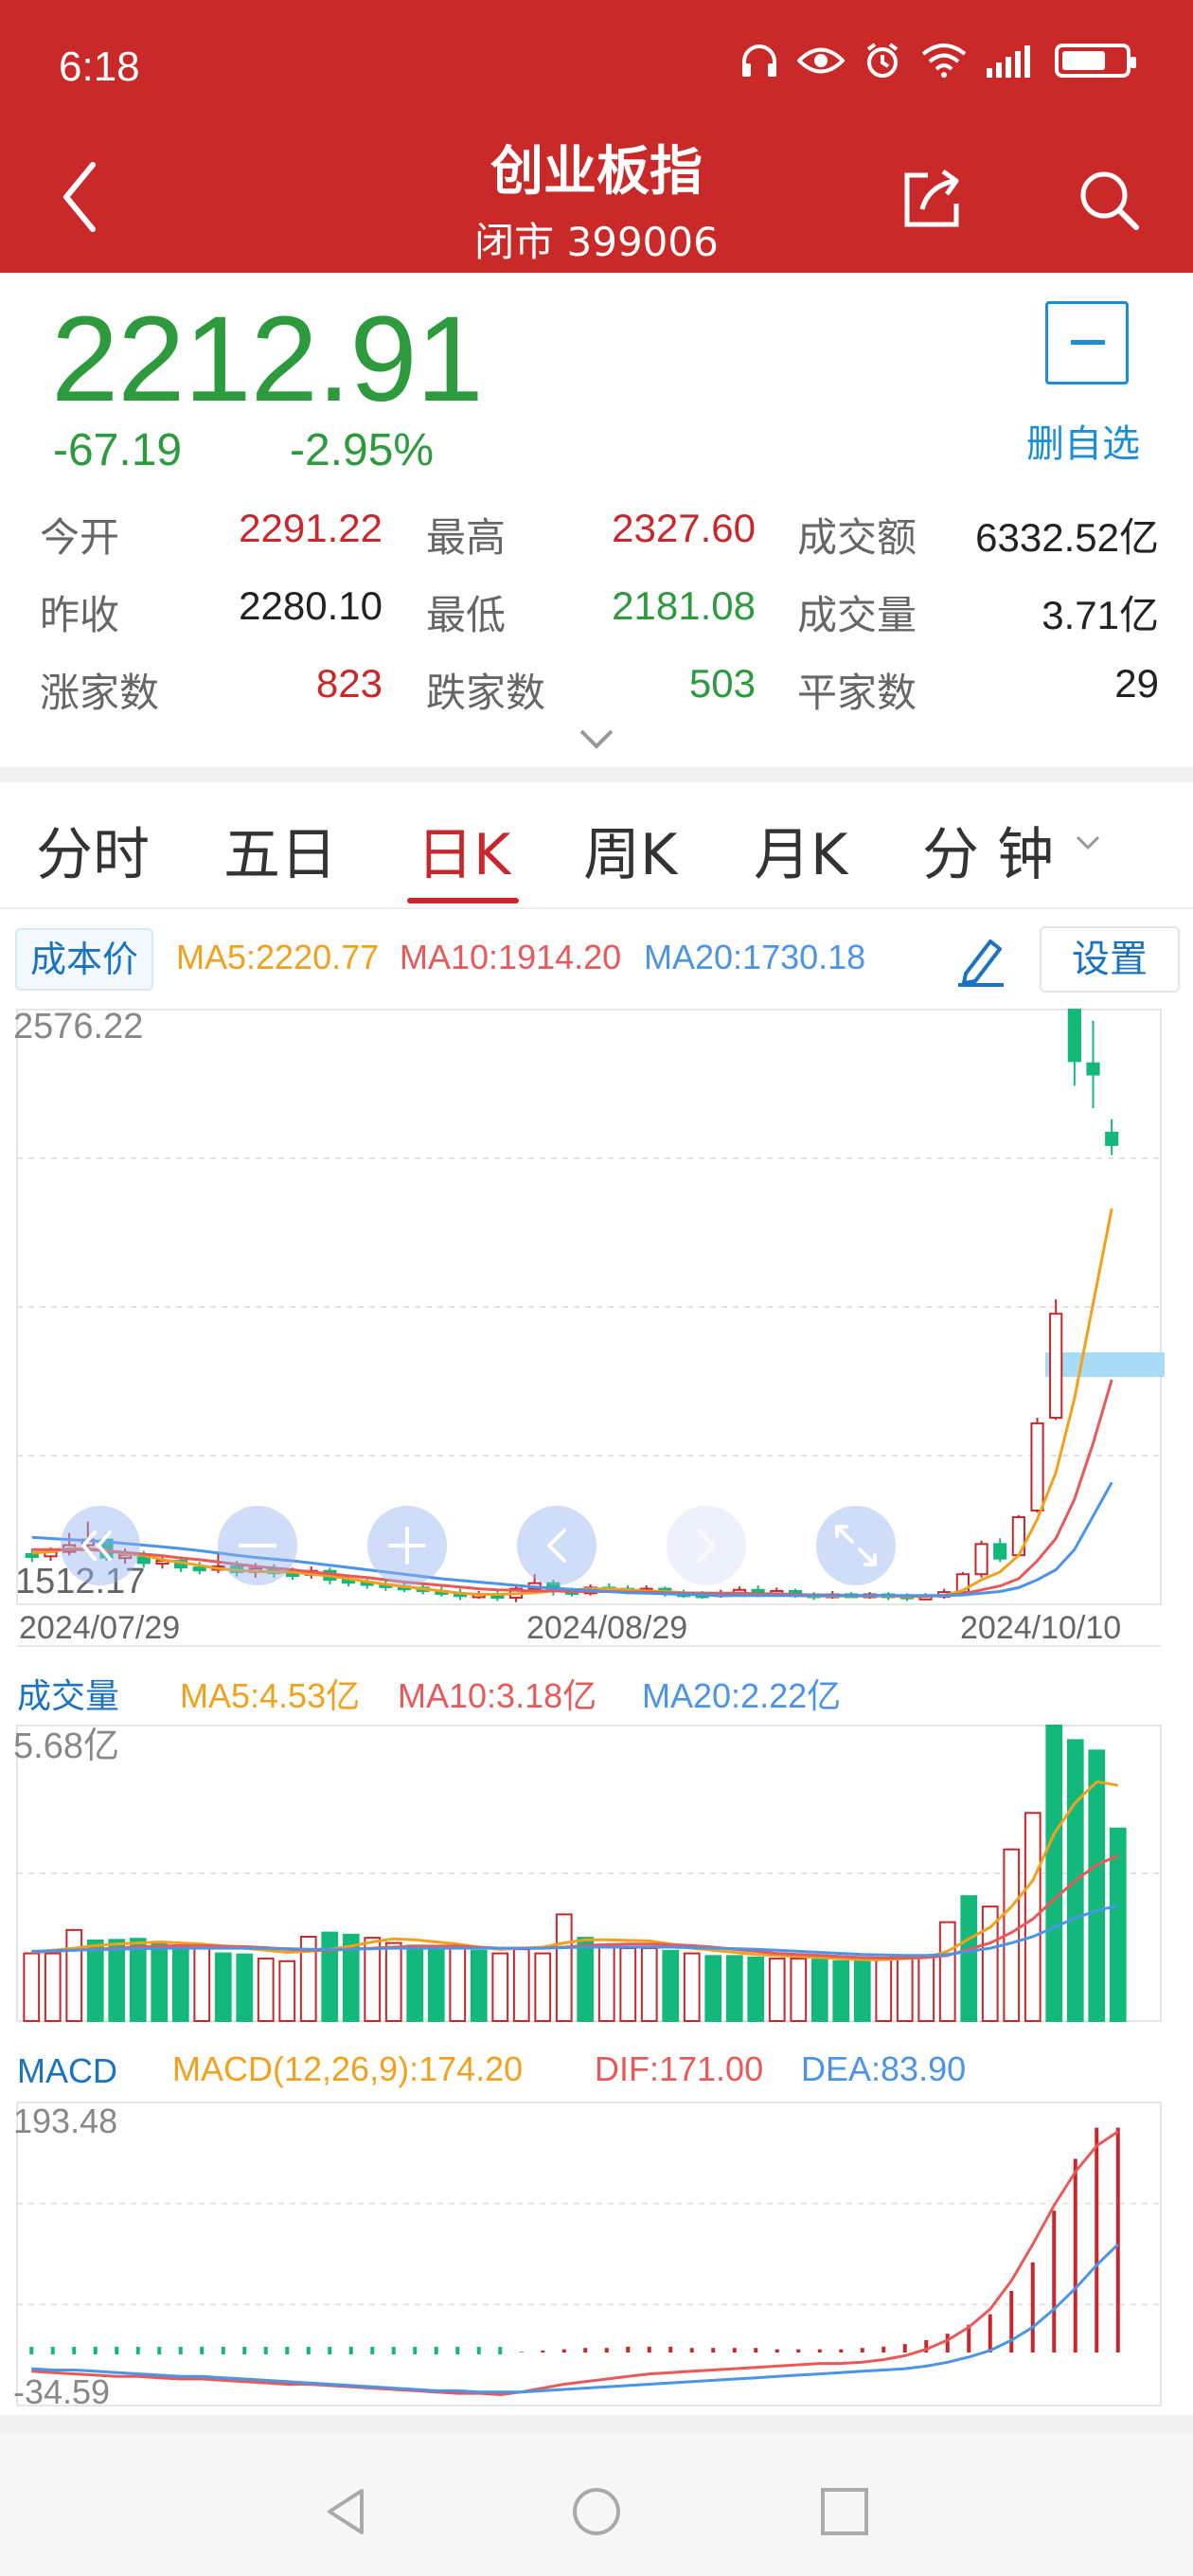  I want to click on cost-price-band, so click(1105, 1364).